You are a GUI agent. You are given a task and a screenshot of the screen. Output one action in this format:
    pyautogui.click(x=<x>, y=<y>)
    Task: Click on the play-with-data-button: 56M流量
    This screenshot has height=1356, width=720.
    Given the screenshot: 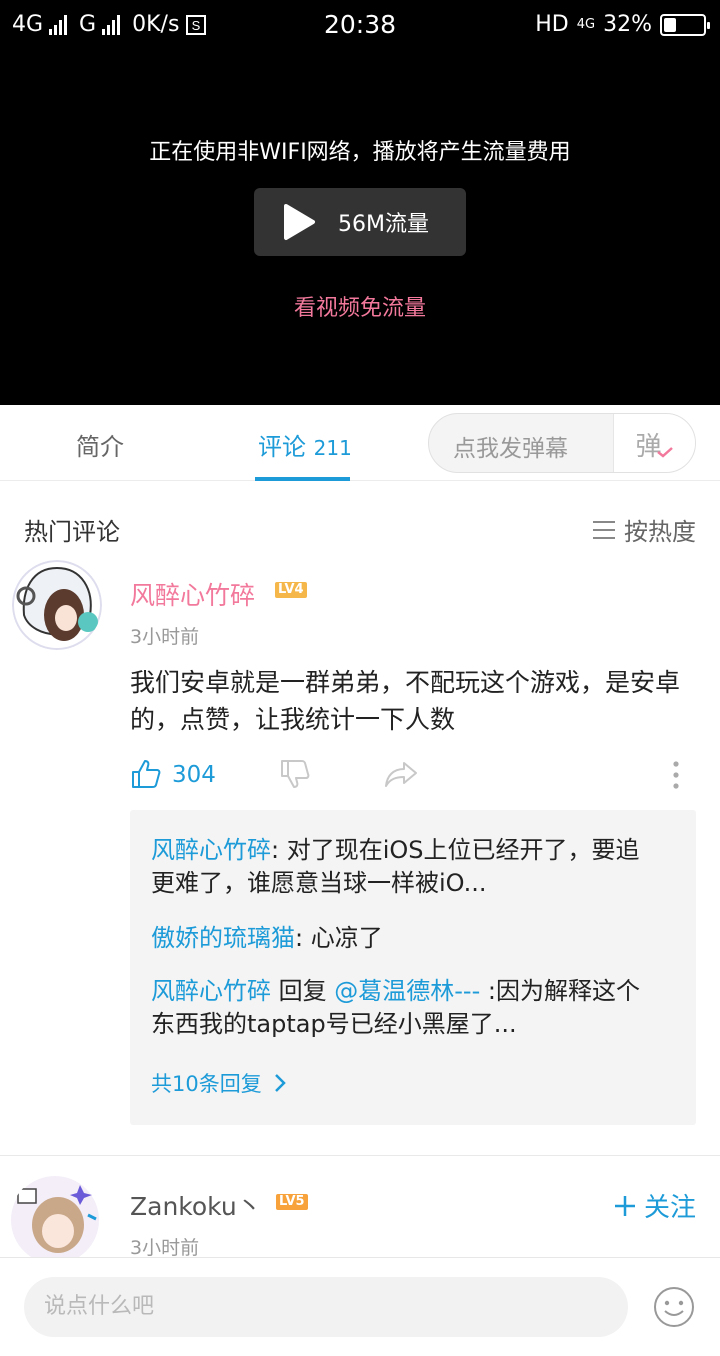 What is the action you would take?
    pyautogui.click(x=360, y=222)
    